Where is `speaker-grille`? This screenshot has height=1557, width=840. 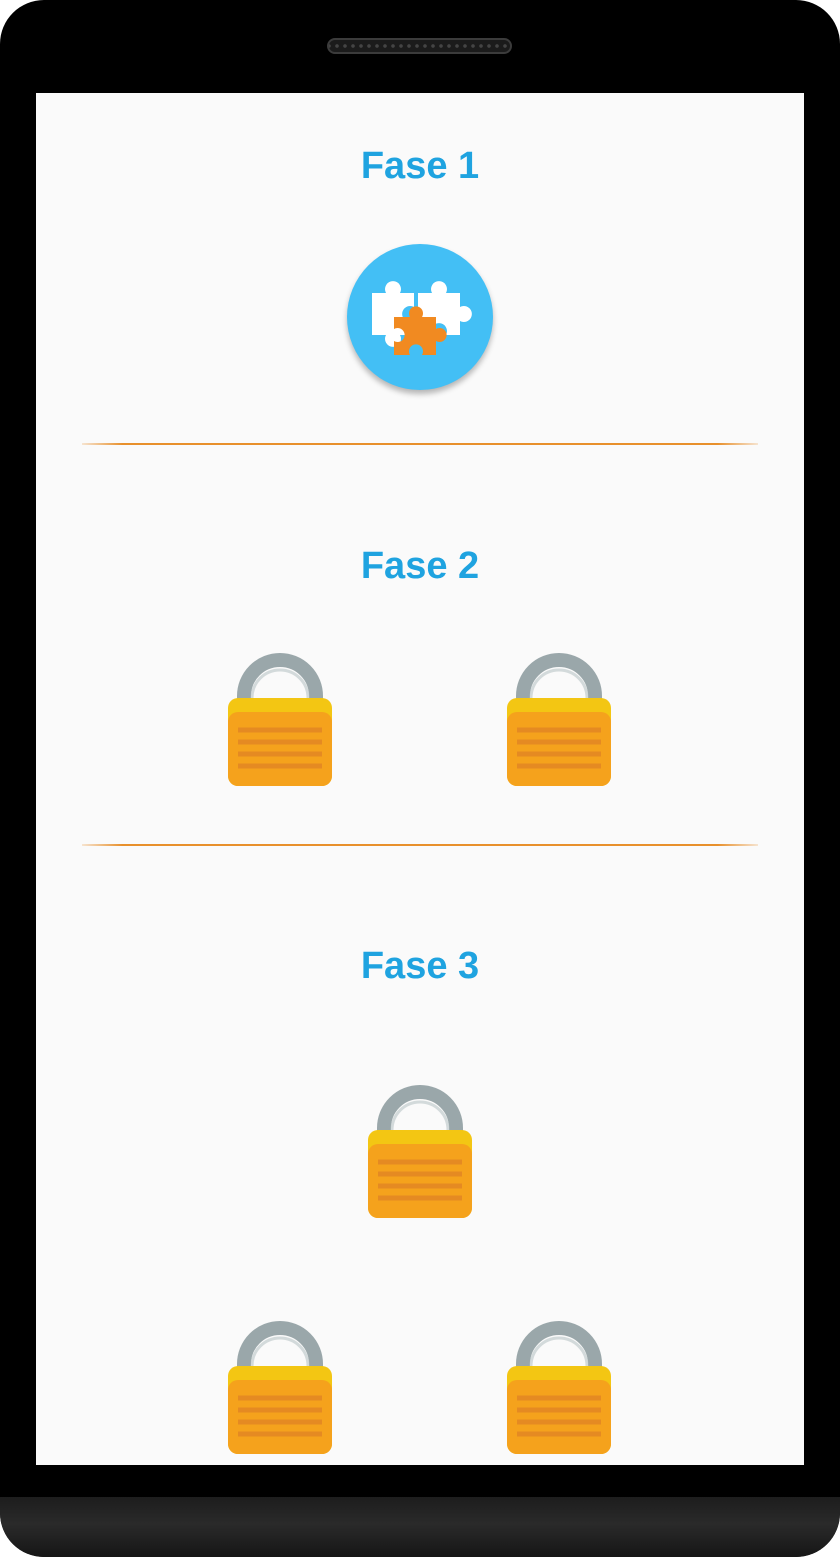
speaker-grille is located at coordinates (419, 46).